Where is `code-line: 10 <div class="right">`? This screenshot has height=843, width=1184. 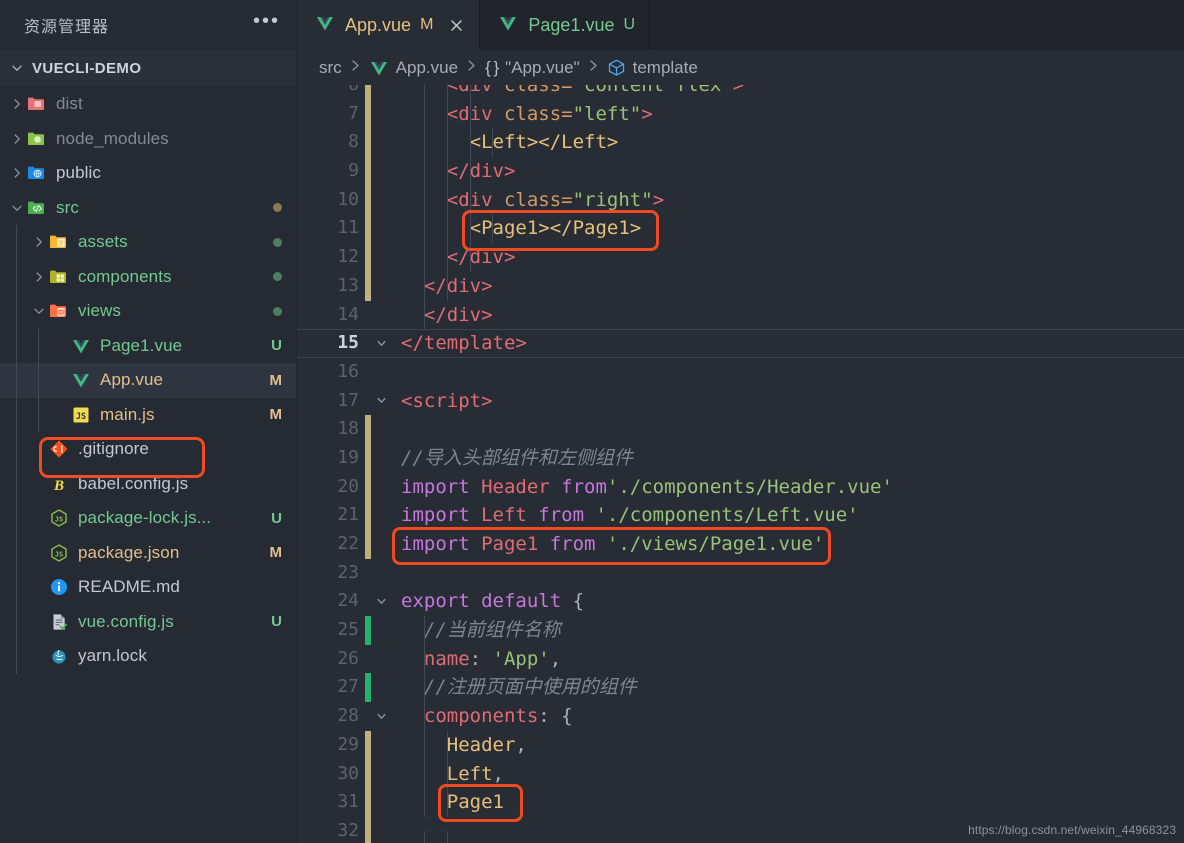
code-line: 10 <div class="right"> is located at coordinates (740, 200).